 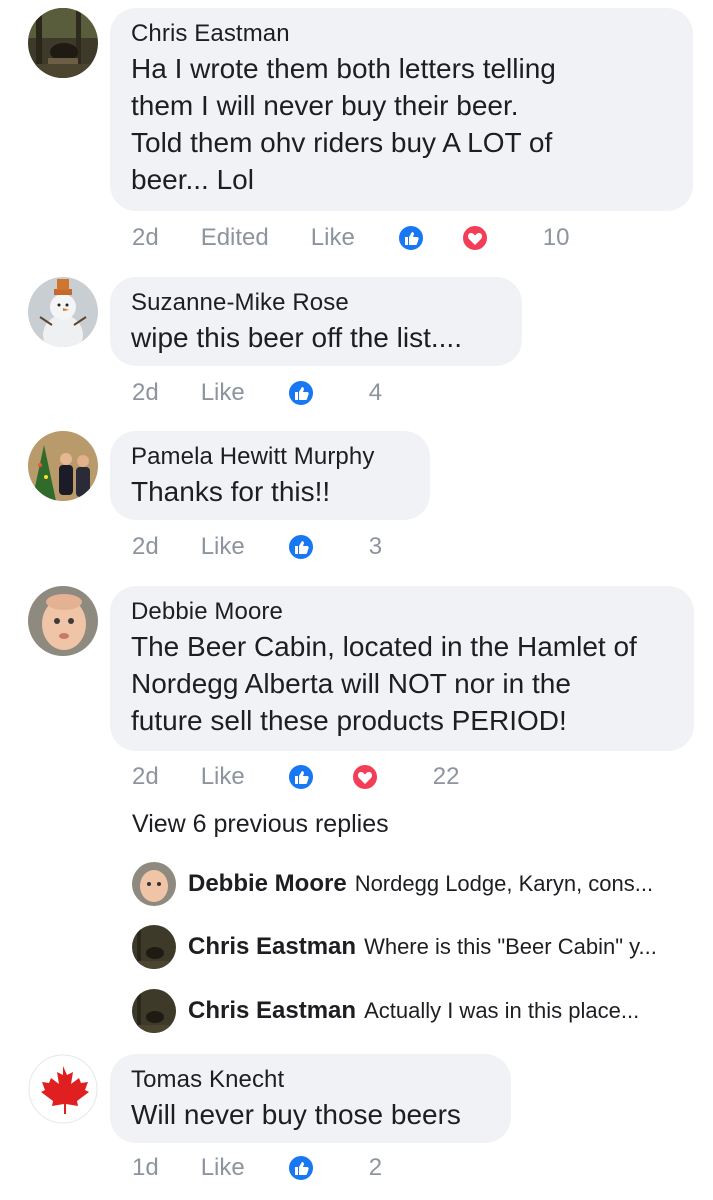 I want to click on comment-author: Tomas Knecht, so click(x=310, y=1080).